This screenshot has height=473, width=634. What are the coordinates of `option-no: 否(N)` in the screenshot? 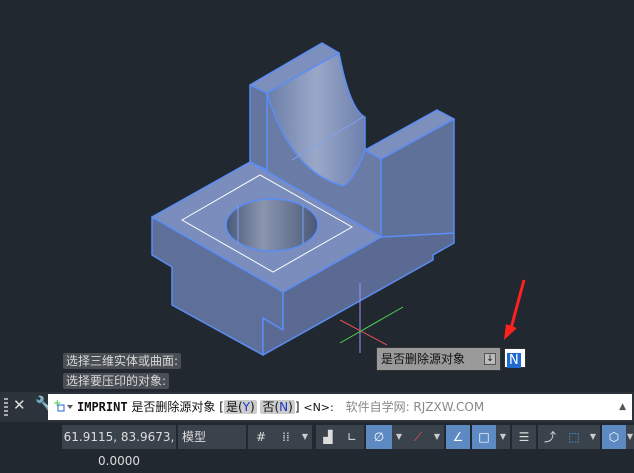 It's located at (277, 407).